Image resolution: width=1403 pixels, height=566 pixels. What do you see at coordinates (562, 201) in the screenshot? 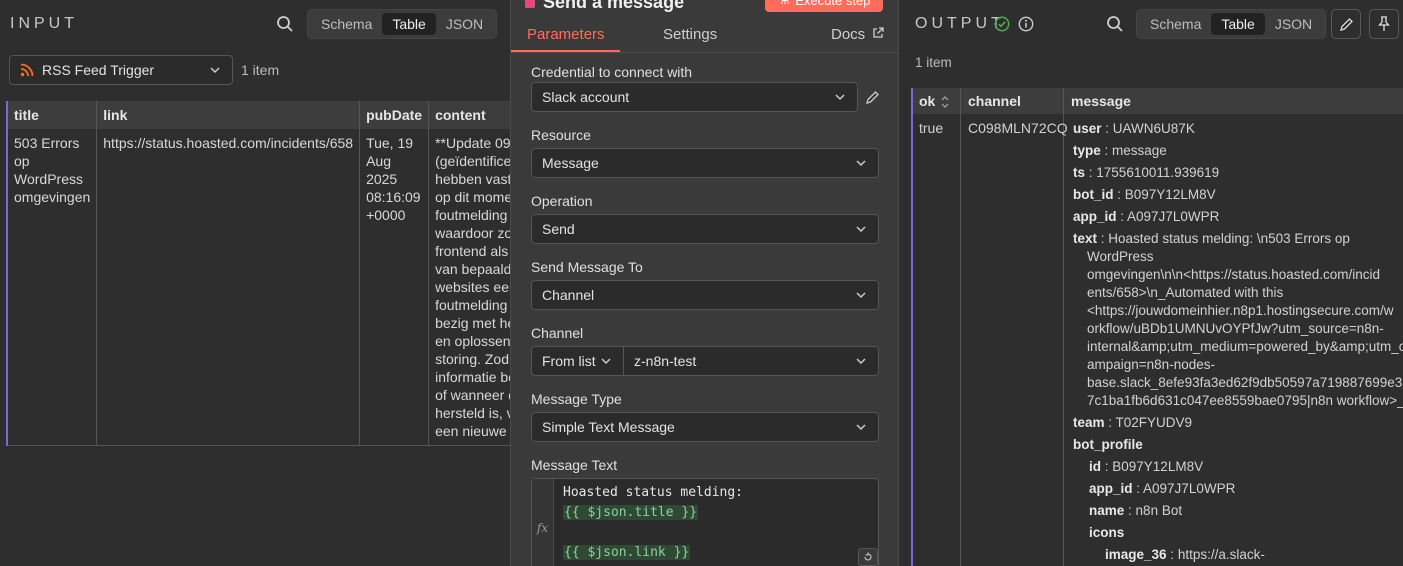
I see `operation-label: Operation` at bounding box center [562, 201].